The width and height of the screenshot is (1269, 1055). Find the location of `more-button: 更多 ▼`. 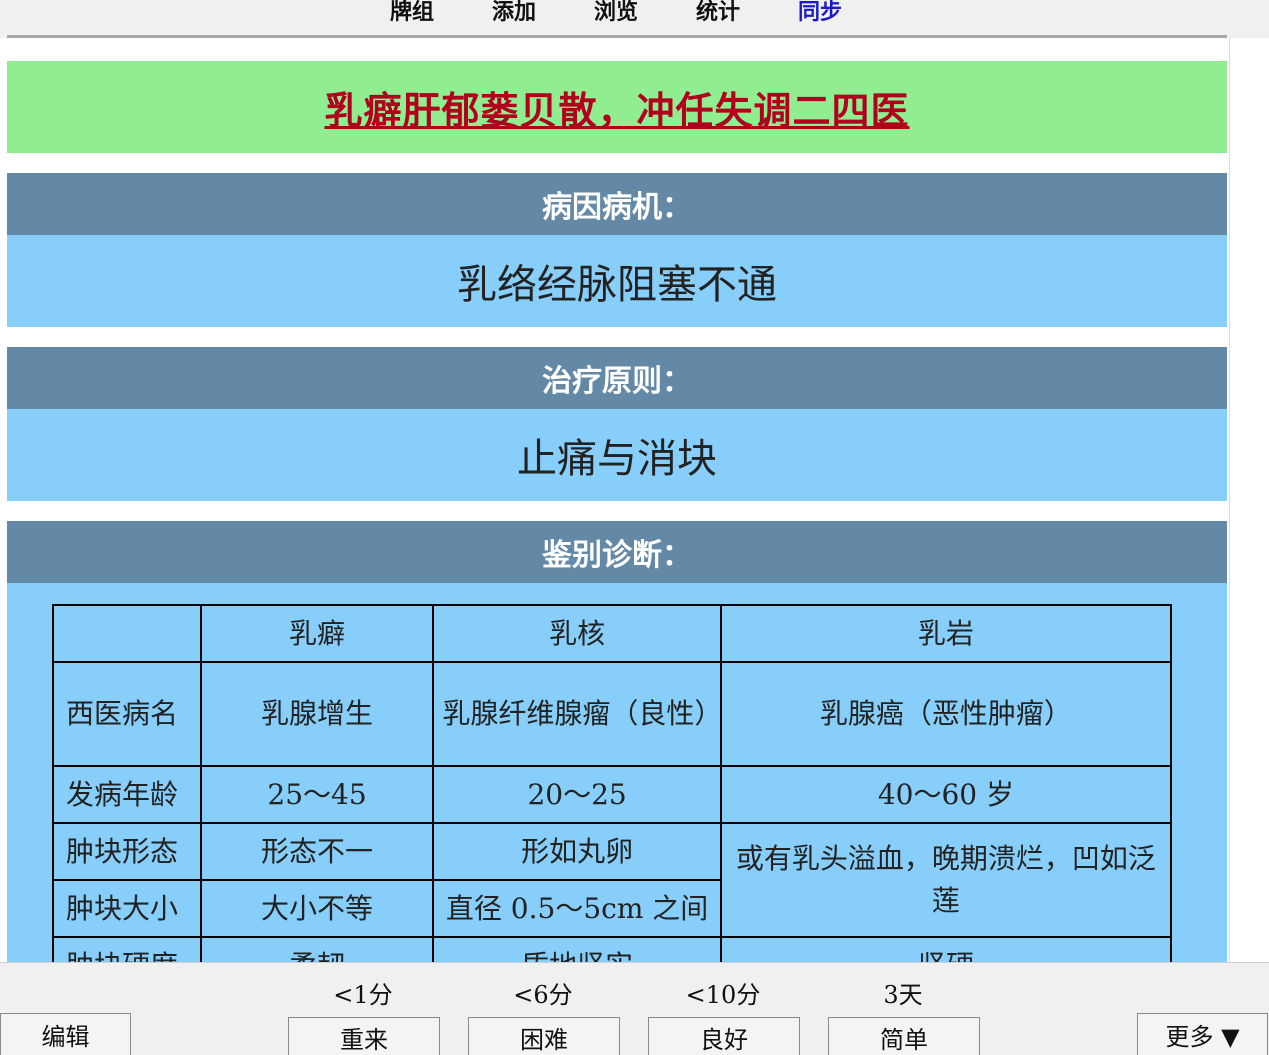

more-button: 更多 ▼ is located at coordinates (1202, 1034).